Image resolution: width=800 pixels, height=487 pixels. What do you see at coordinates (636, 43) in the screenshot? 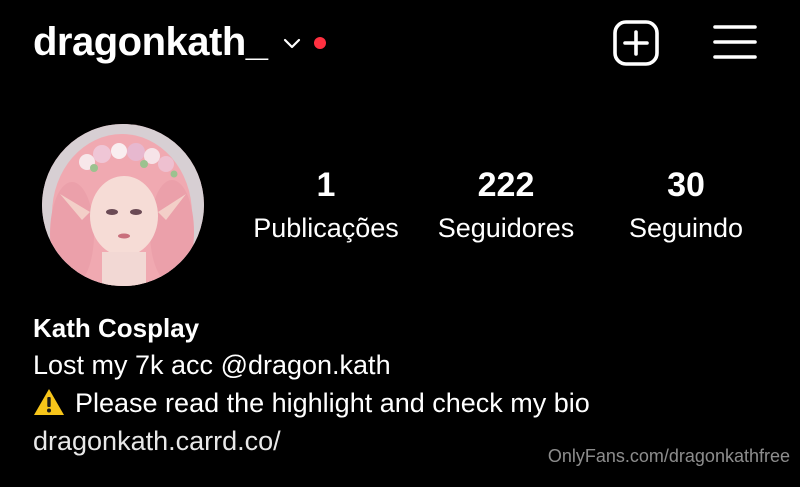
I see `new-post-button` at bounding box center [636, 43].